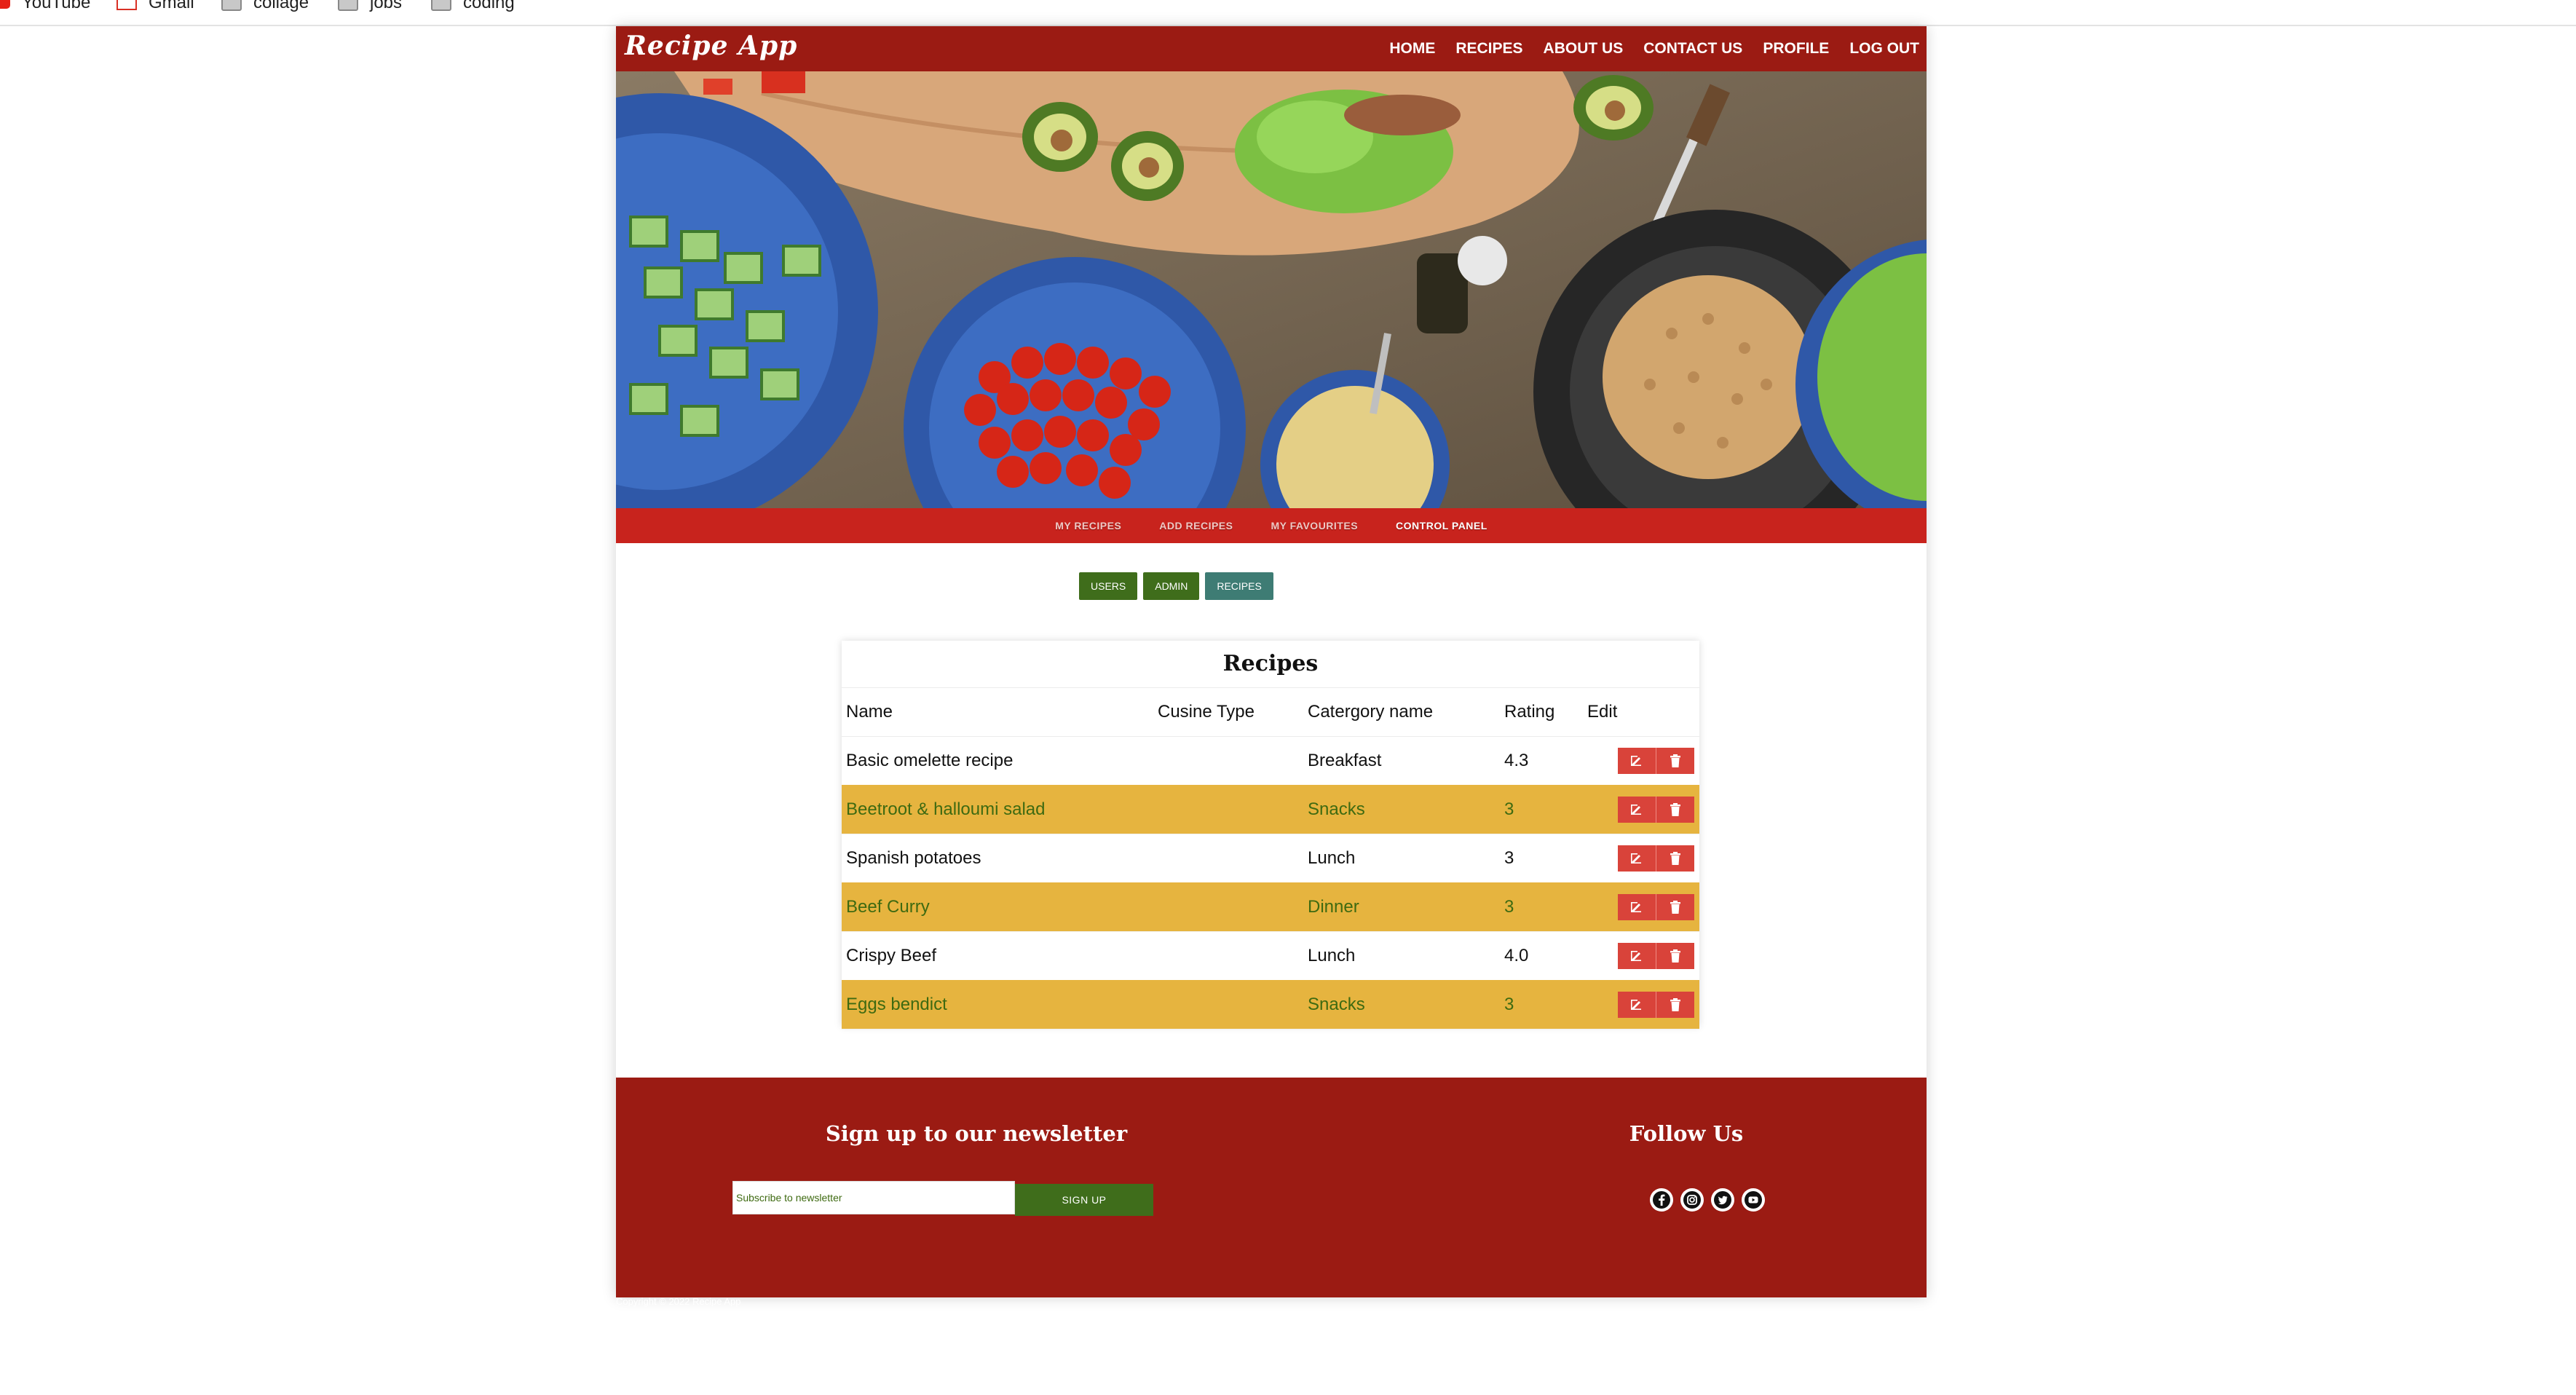  Describe the element at coordinates (1707, 1200) in the screenshot. I see `social-links` at that location.